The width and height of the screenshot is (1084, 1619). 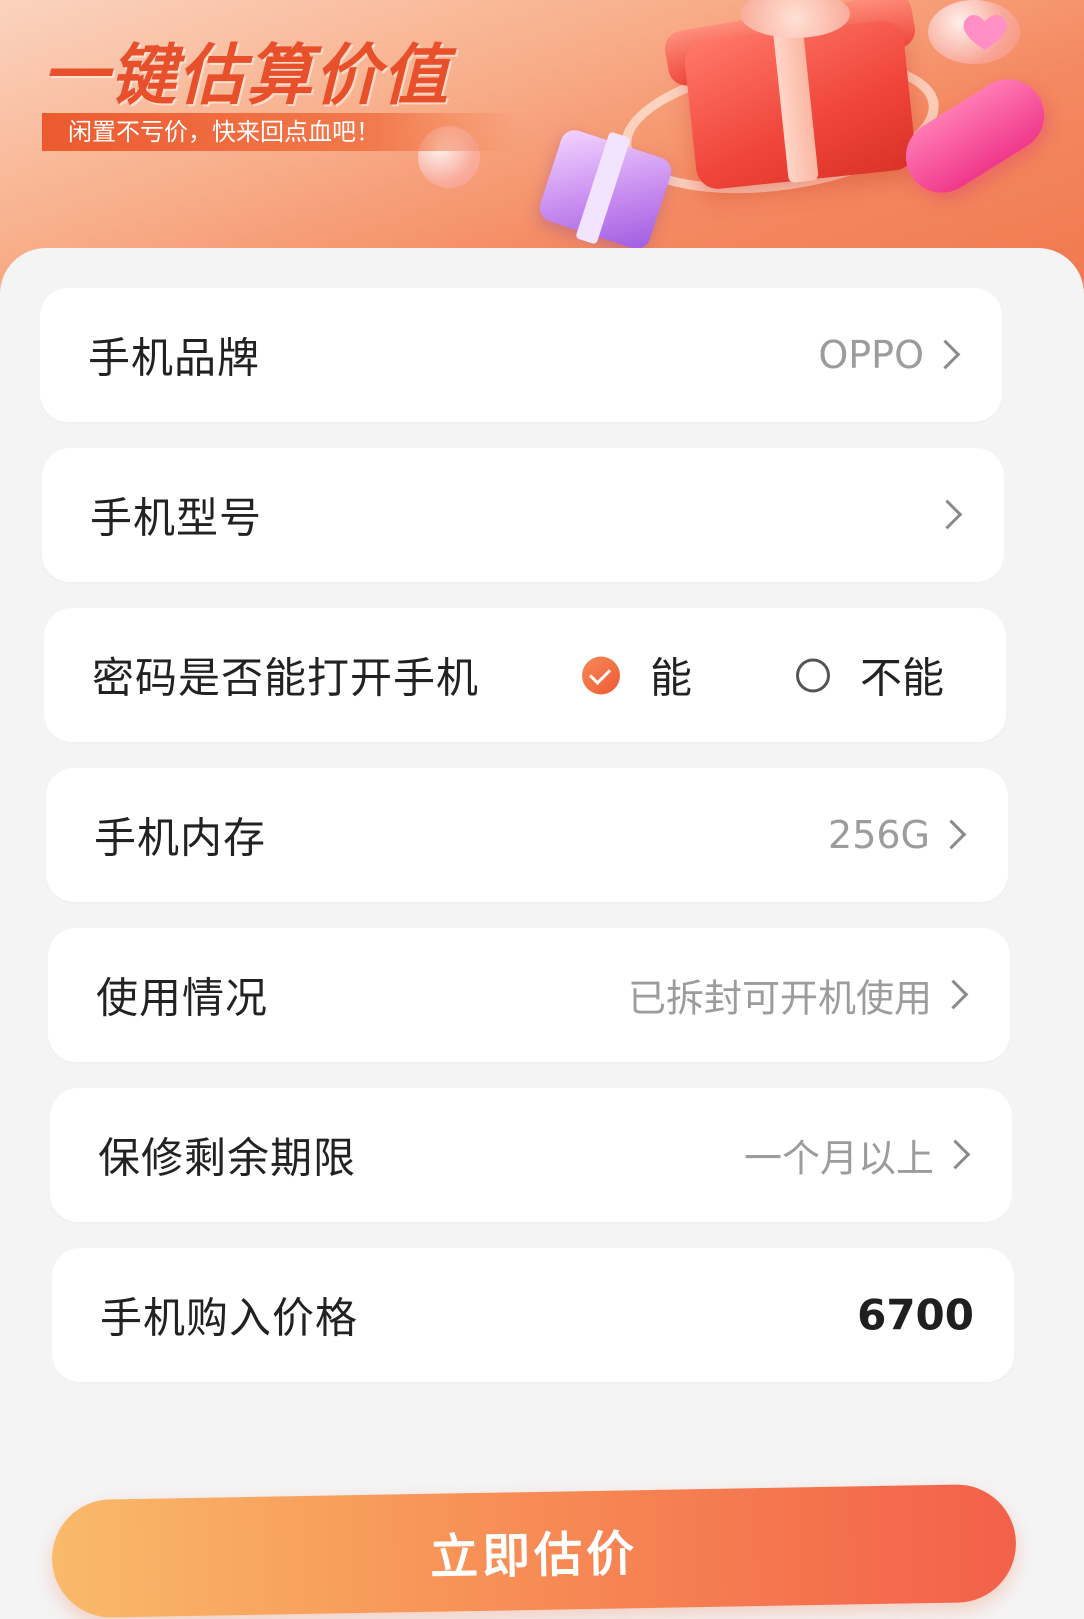 What do you see at coordinates (985, 32) in the screenshot?
I see `heart-icon` at bounding box center [985, 32].